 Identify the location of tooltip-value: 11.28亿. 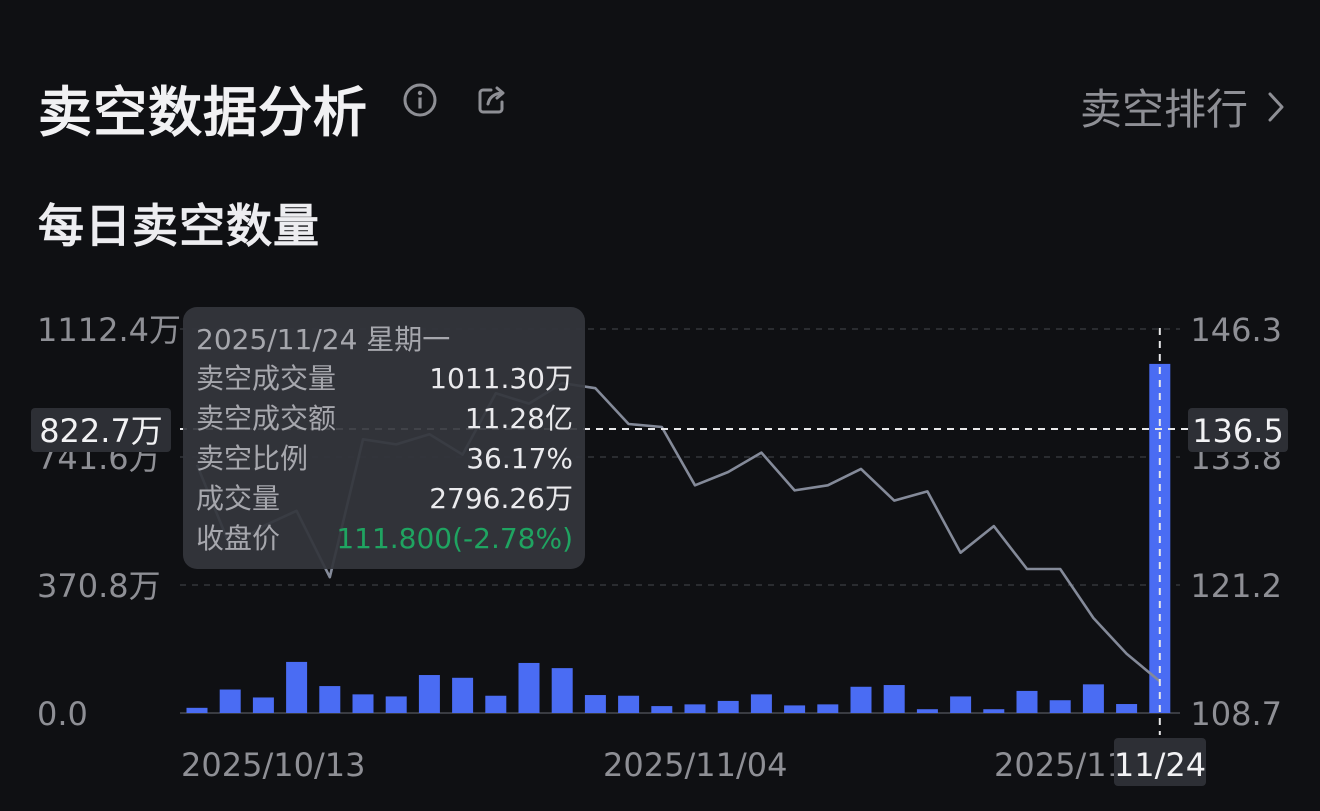
(518, 418).